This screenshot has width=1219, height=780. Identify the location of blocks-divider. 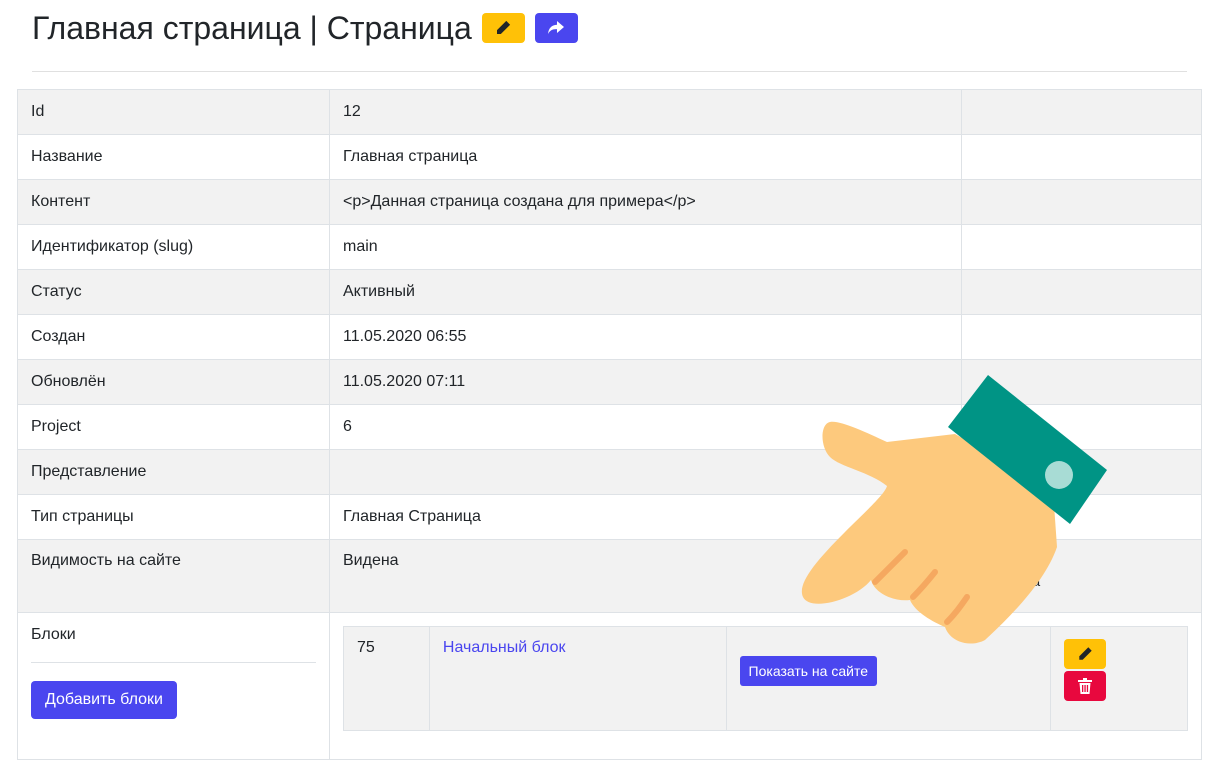
(173, 662).